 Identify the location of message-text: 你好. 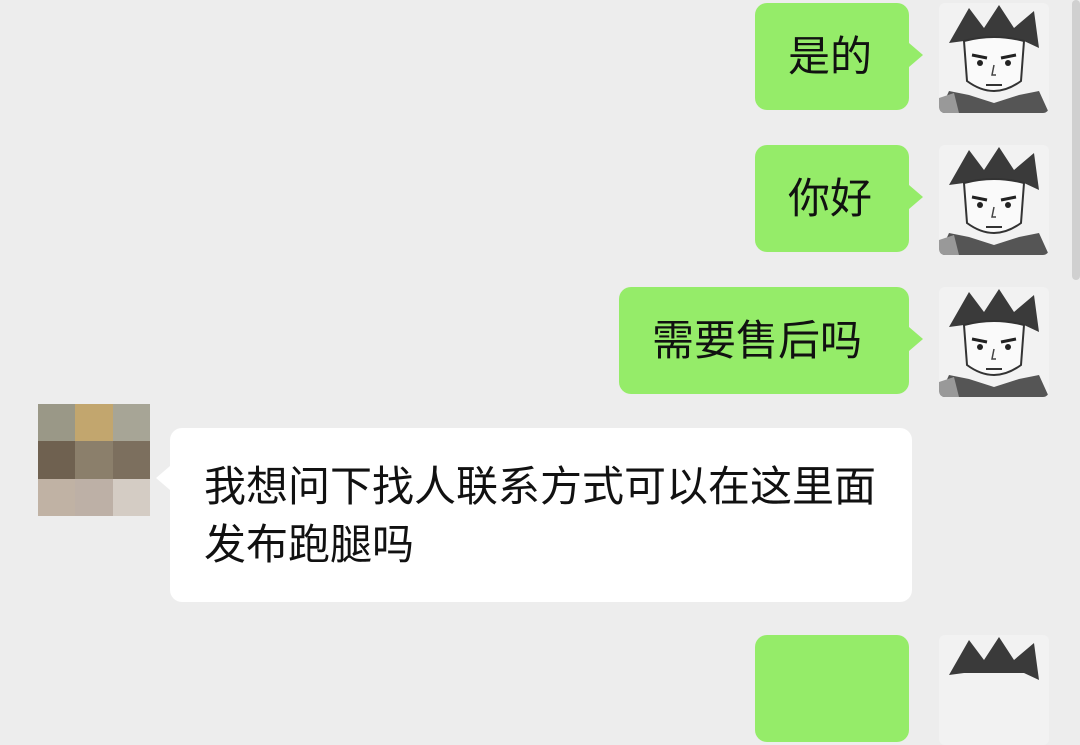
(830, 198).